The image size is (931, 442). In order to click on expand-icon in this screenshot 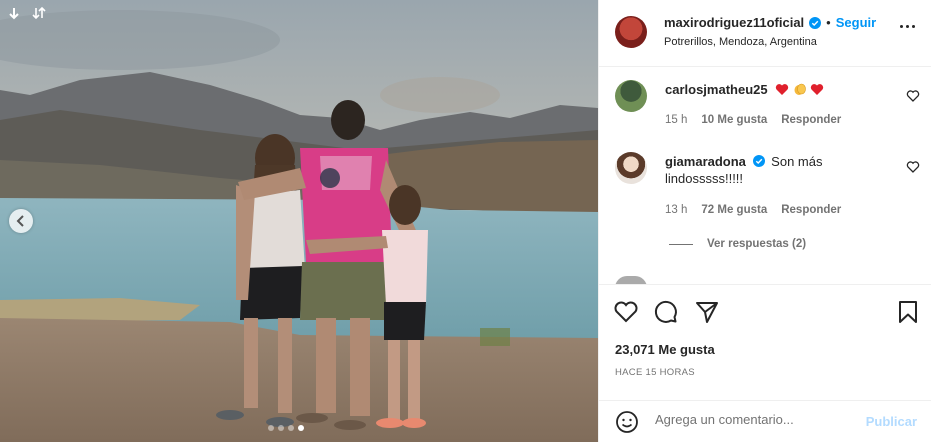, I will do `click(39, 14)`.